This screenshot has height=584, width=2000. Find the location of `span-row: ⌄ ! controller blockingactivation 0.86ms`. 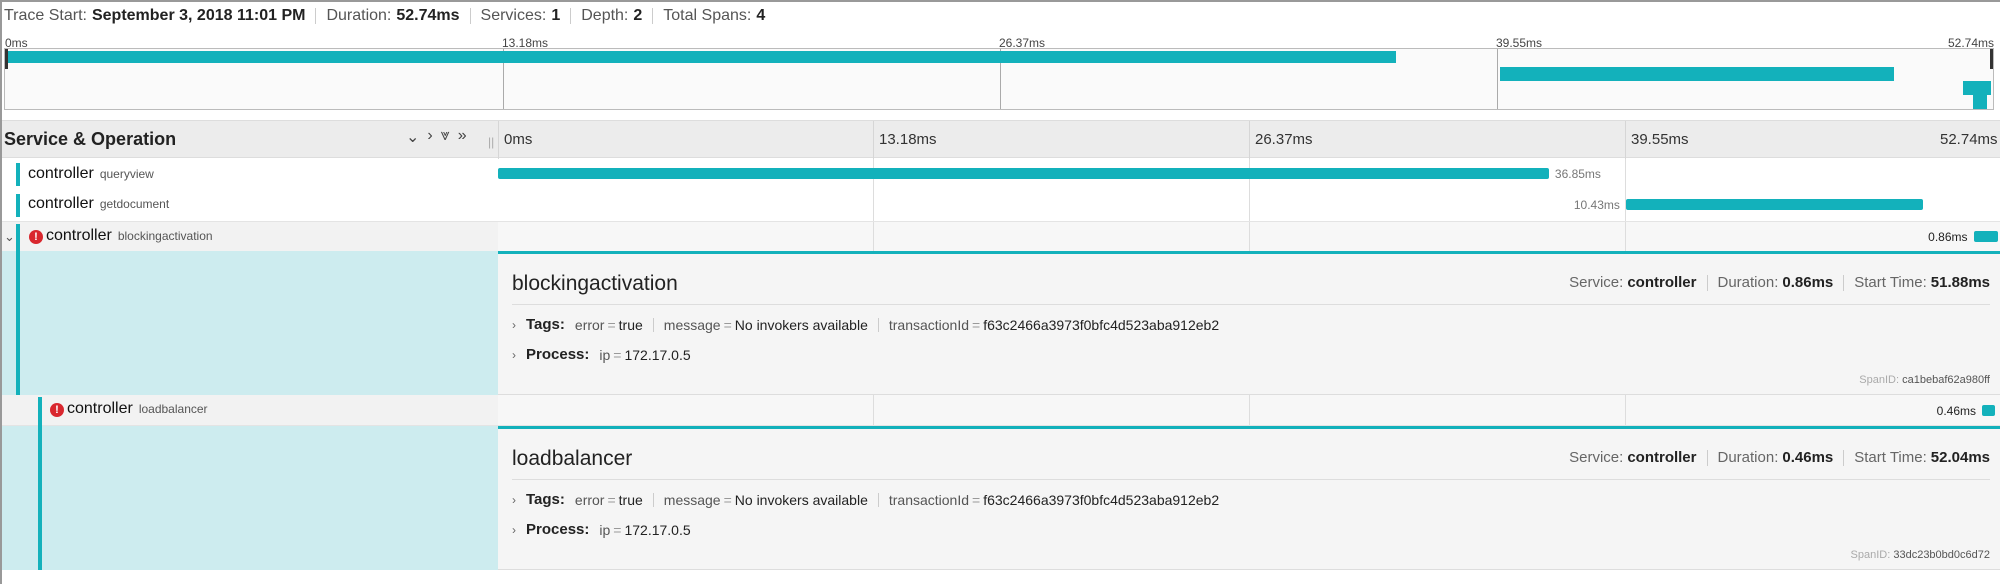

span-row: ⌄ ! controller blockingactivation 0.86ms is located at coordinates (1001, 236).